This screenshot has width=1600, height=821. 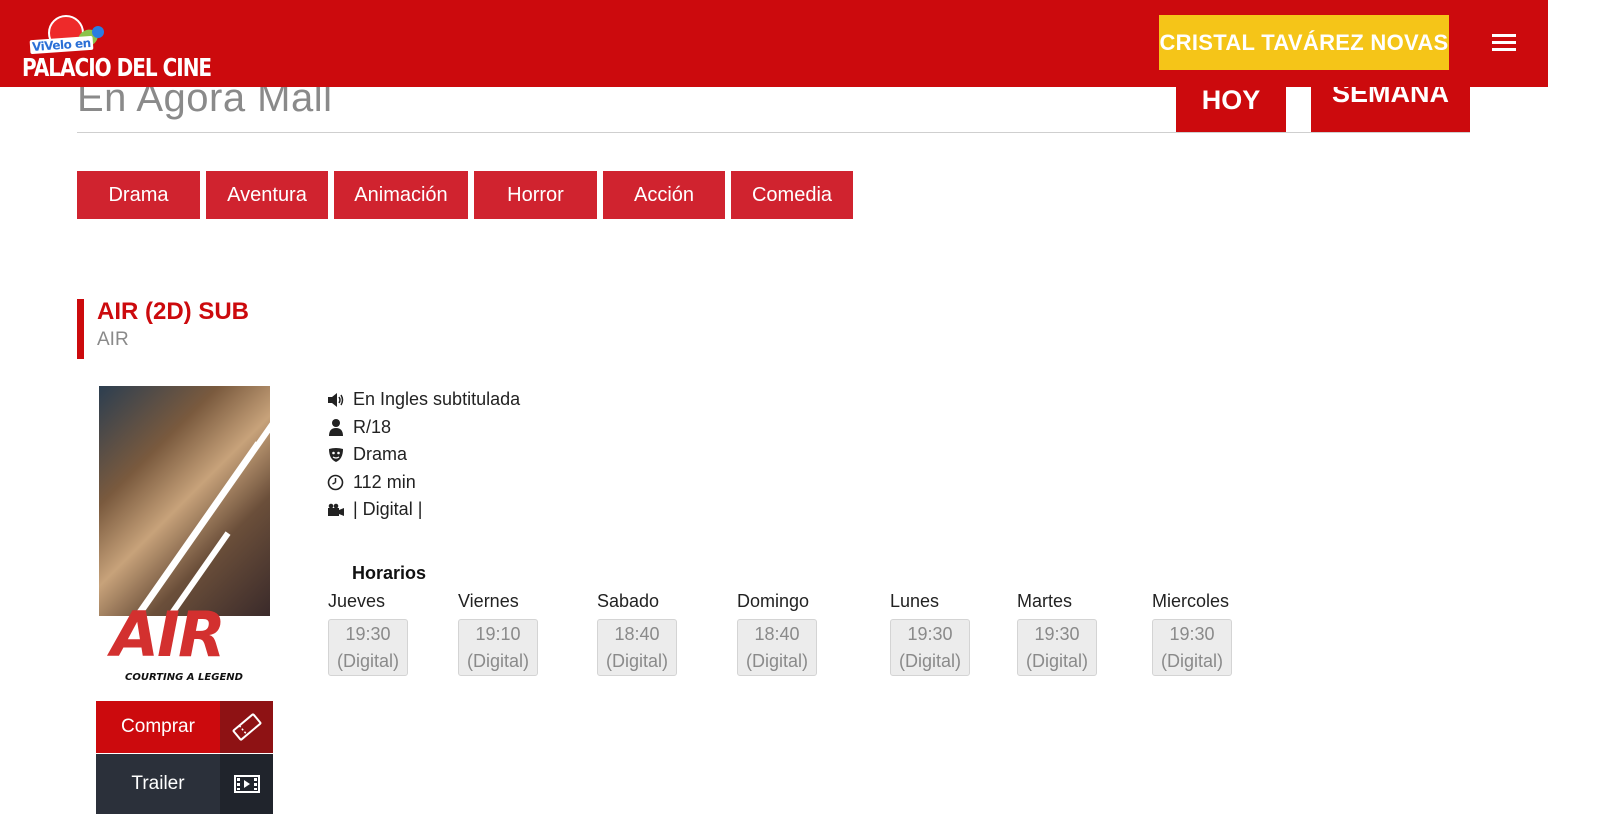 I want to click on day-name: Martes, so click(x=1045, y=601).